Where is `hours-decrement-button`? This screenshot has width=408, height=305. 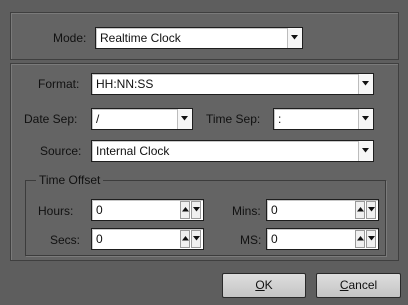
hours-decrement-button is located at coordinates (196, 210).